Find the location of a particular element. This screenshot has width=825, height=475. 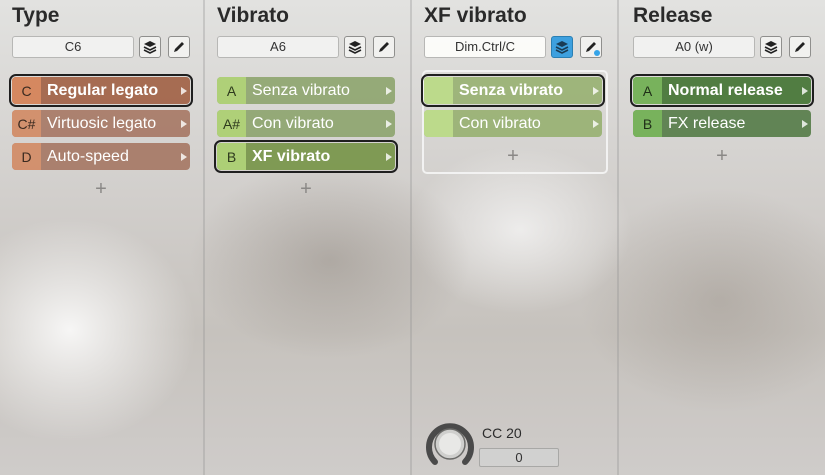

articulation-senza-vibrato: A Senza vibrato is located at coordinates (306, 90).